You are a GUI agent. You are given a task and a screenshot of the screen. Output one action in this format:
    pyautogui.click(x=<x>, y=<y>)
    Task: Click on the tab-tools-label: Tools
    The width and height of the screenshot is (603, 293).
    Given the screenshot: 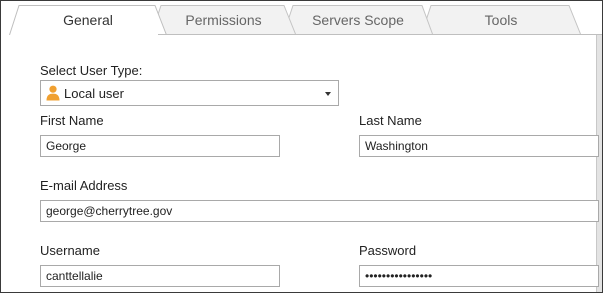 What is the action you would take?
    pyautogui.click(x=501, y=19)
    